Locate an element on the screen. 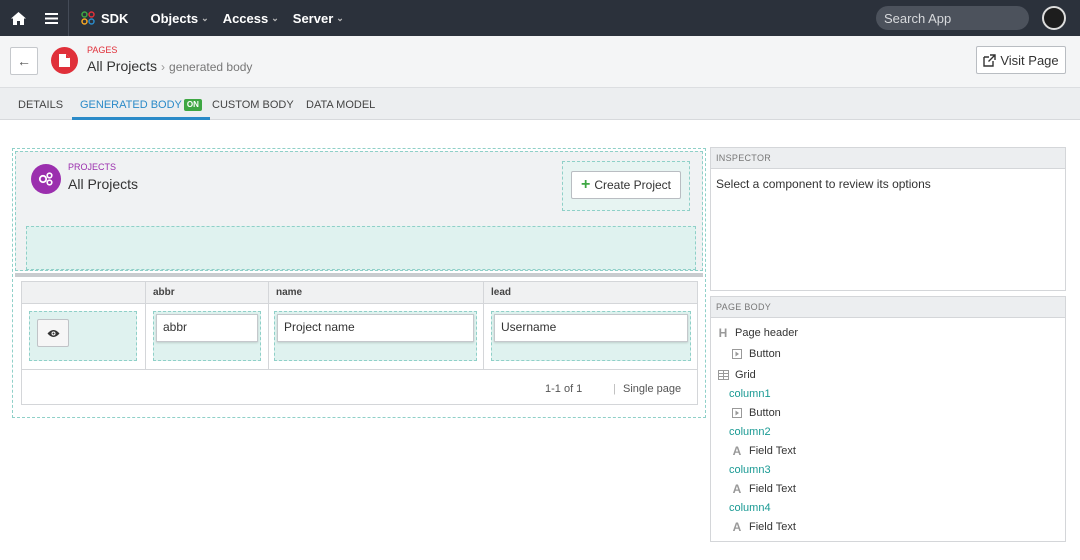 Image resolution: width=1080 pixels, height=560 pixels. column-header-abbr: abbr is located at coordinates (206, 293).